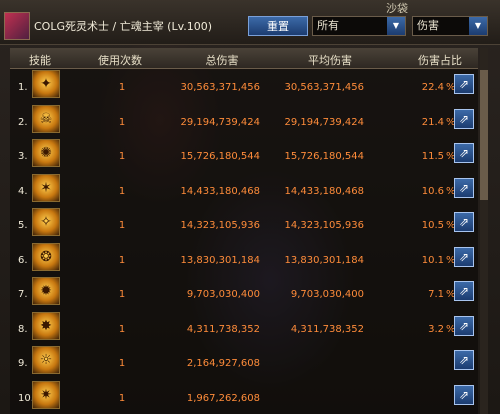 The height and width of the screenshot is (414, 500). What do you see at coordinates (23, 260) in the screenshot?
I see `rank-number: 6.` at bounding box center [23, 260].